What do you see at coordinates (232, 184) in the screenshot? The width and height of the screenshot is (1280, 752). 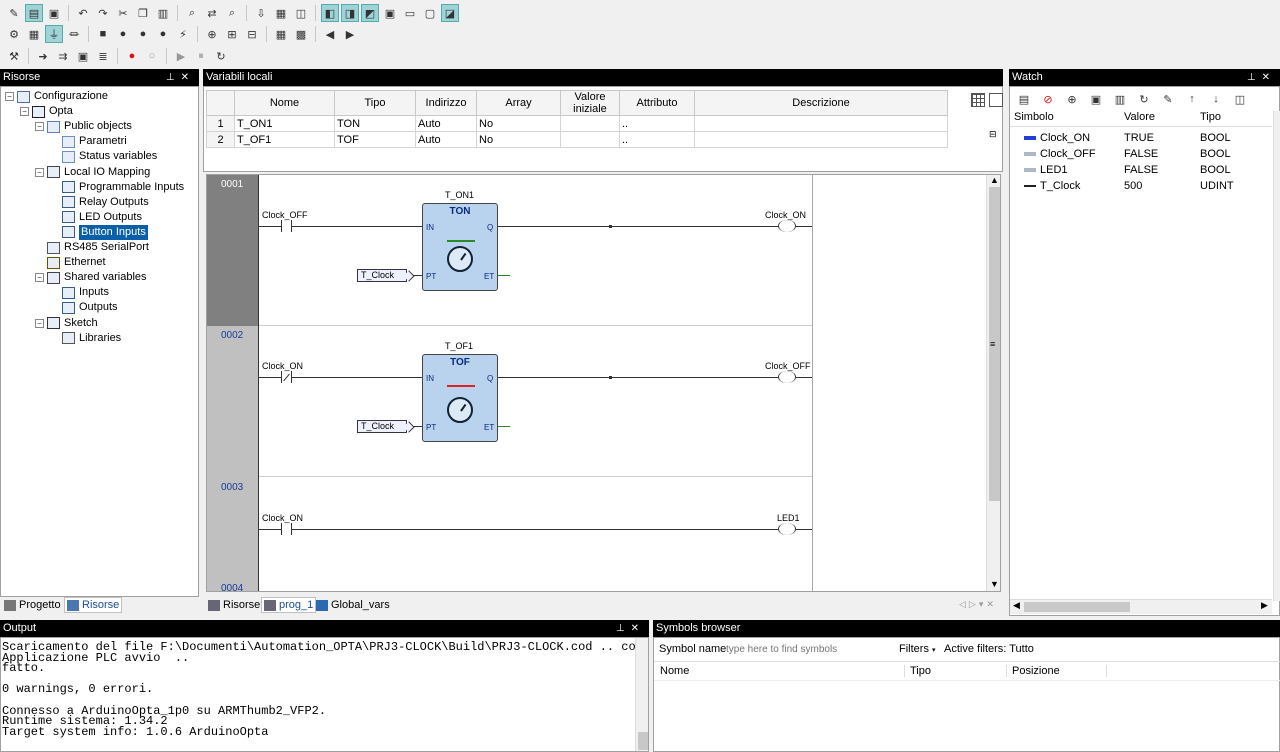 I see `rung-number: 0001` at bounding box center [232, 184].